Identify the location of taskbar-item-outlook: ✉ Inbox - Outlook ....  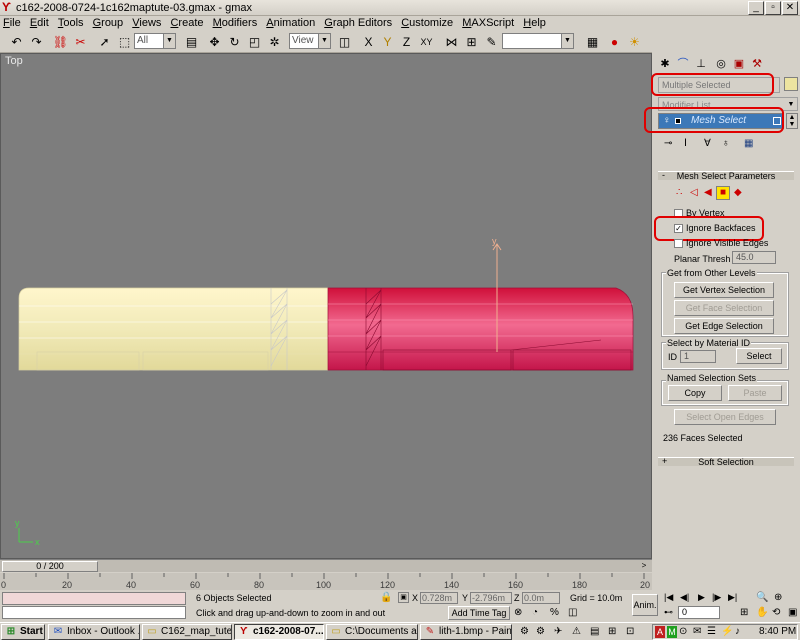
(94, 632).